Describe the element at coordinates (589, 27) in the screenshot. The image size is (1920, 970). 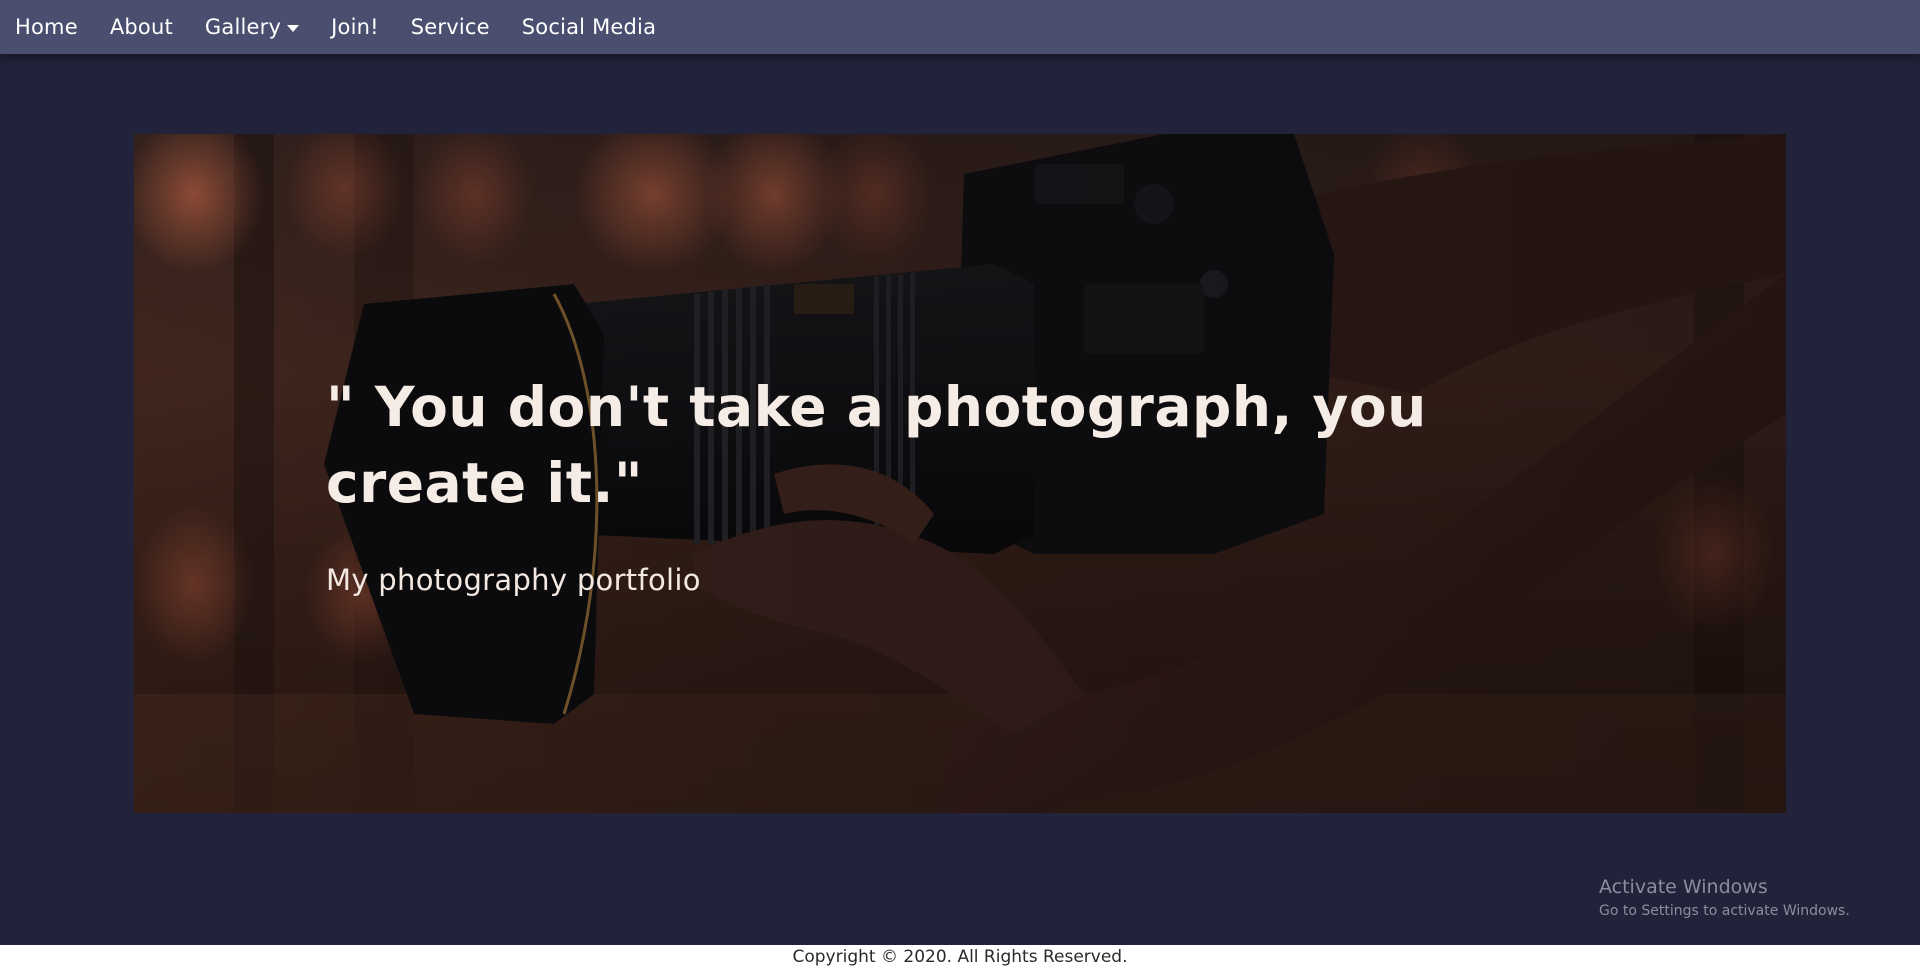
I see `nav-social-media-link: Social Media` at that location.